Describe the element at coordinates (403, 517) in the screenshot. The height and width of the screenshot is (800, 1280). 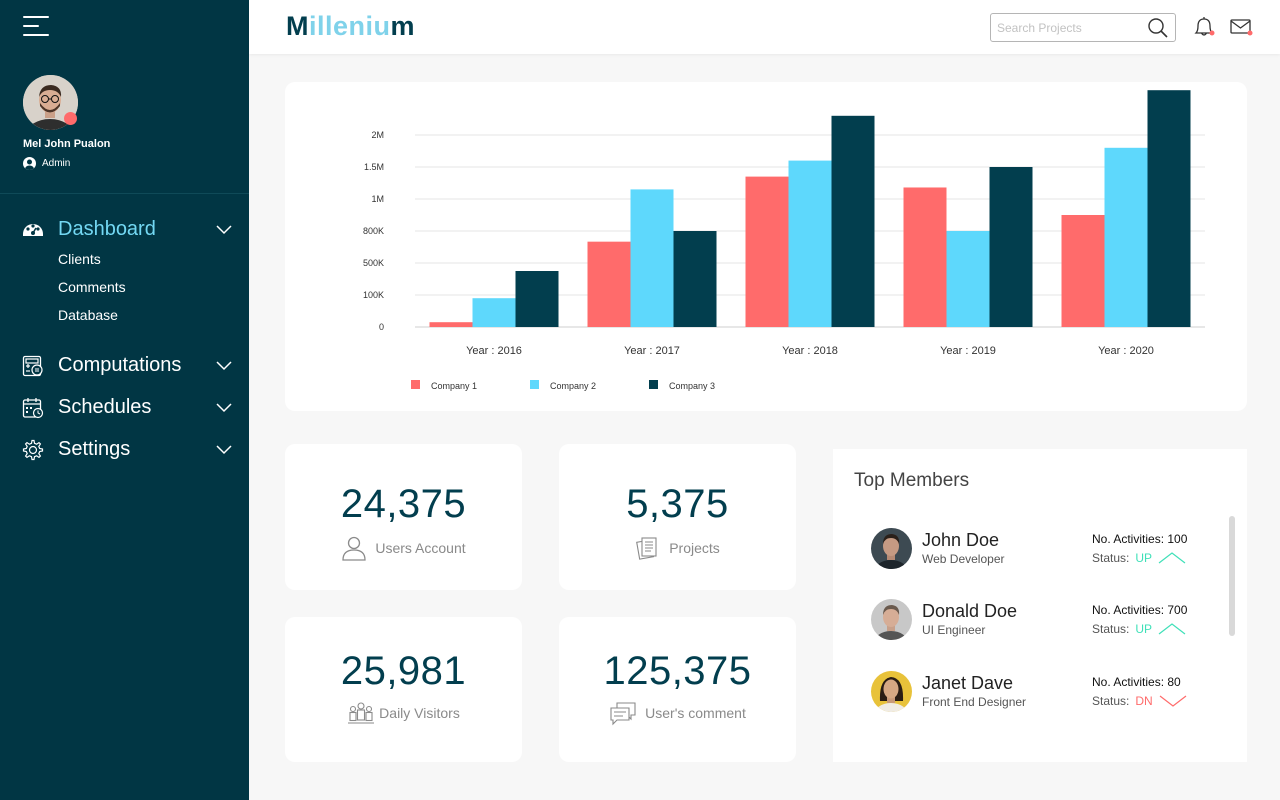
I see `stat-card-users: 24,375 Users Account` at that location.